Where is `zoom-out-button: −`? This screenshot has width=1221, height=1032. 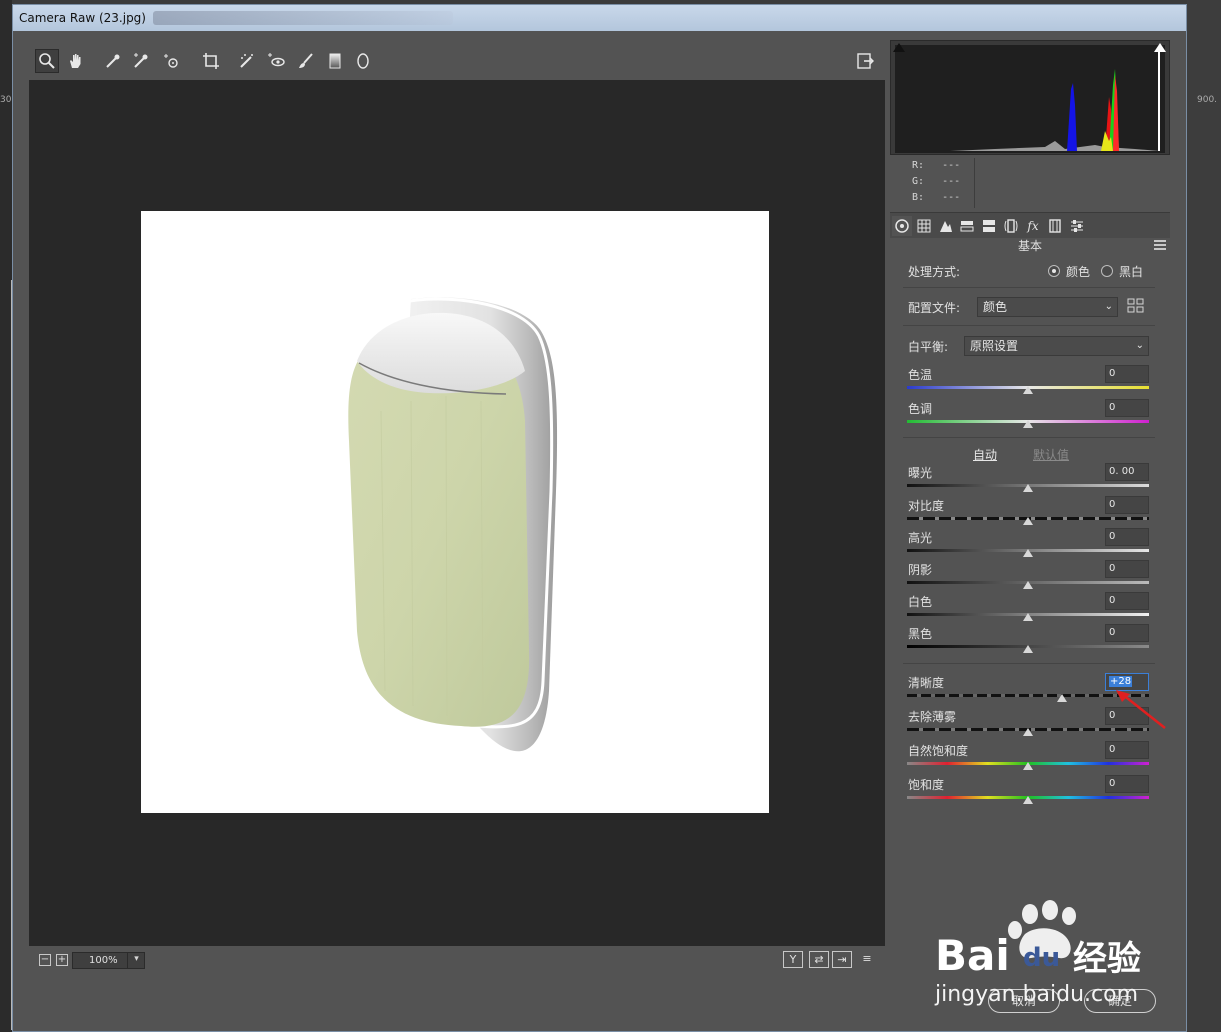 zoom-out-button: − is located at coordinates (45, 960).